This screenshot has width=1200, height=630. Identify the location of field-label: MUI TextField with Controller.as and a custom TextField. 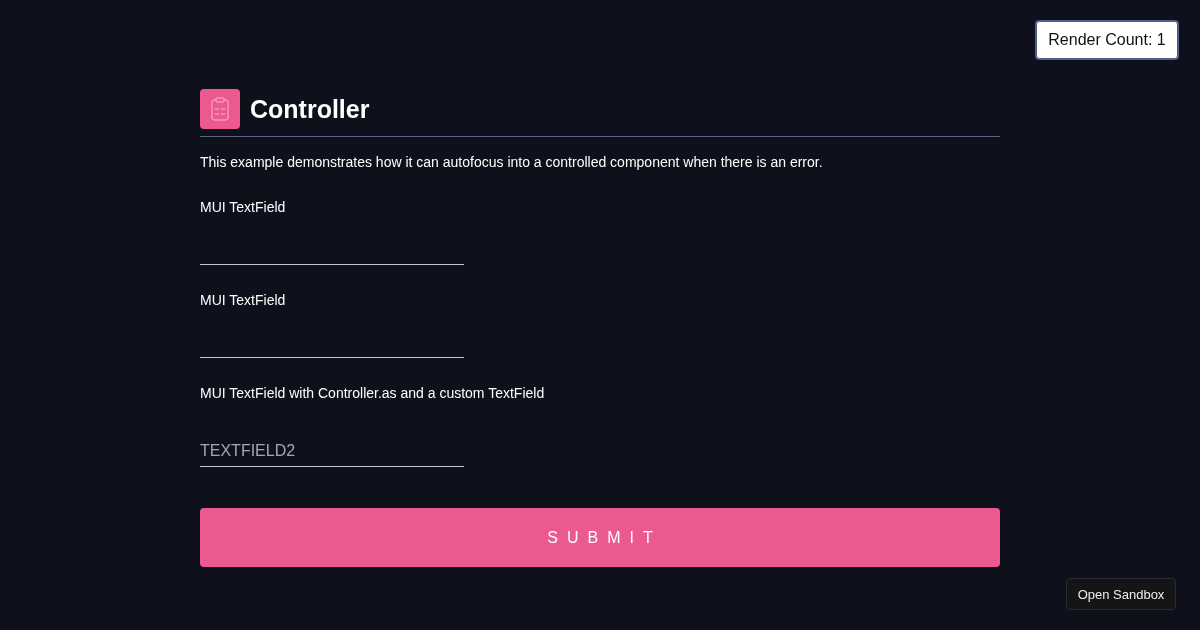
(372, 393).